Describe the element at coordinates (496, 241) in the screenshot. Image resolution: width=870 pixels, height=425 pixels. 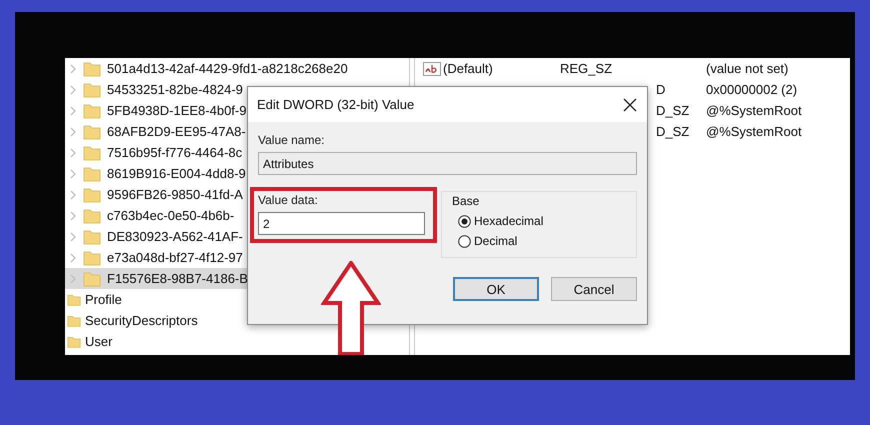
I see `radio-label: Decimal` at that location.